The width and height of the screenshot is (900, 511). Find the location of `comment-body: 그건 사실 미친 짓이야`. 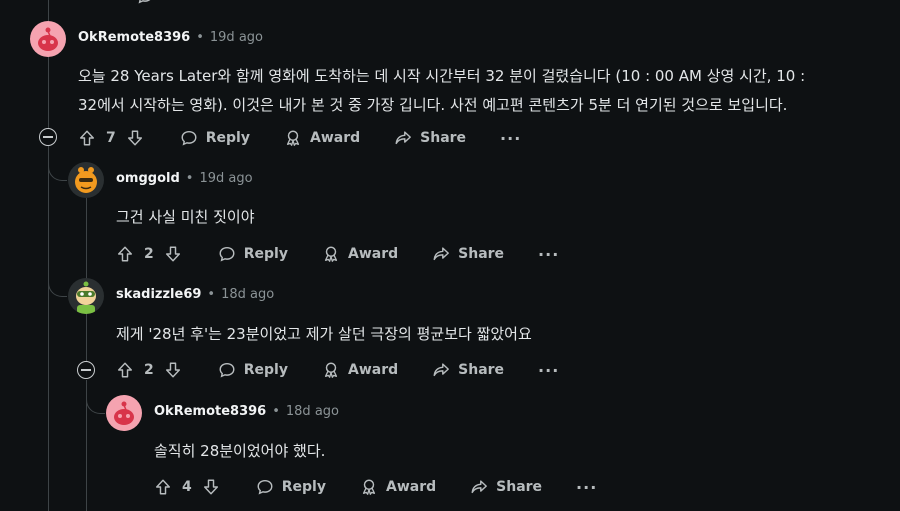

comment-body: 그건 사실 미친 짓이야 is located at coordinates (185, 217).